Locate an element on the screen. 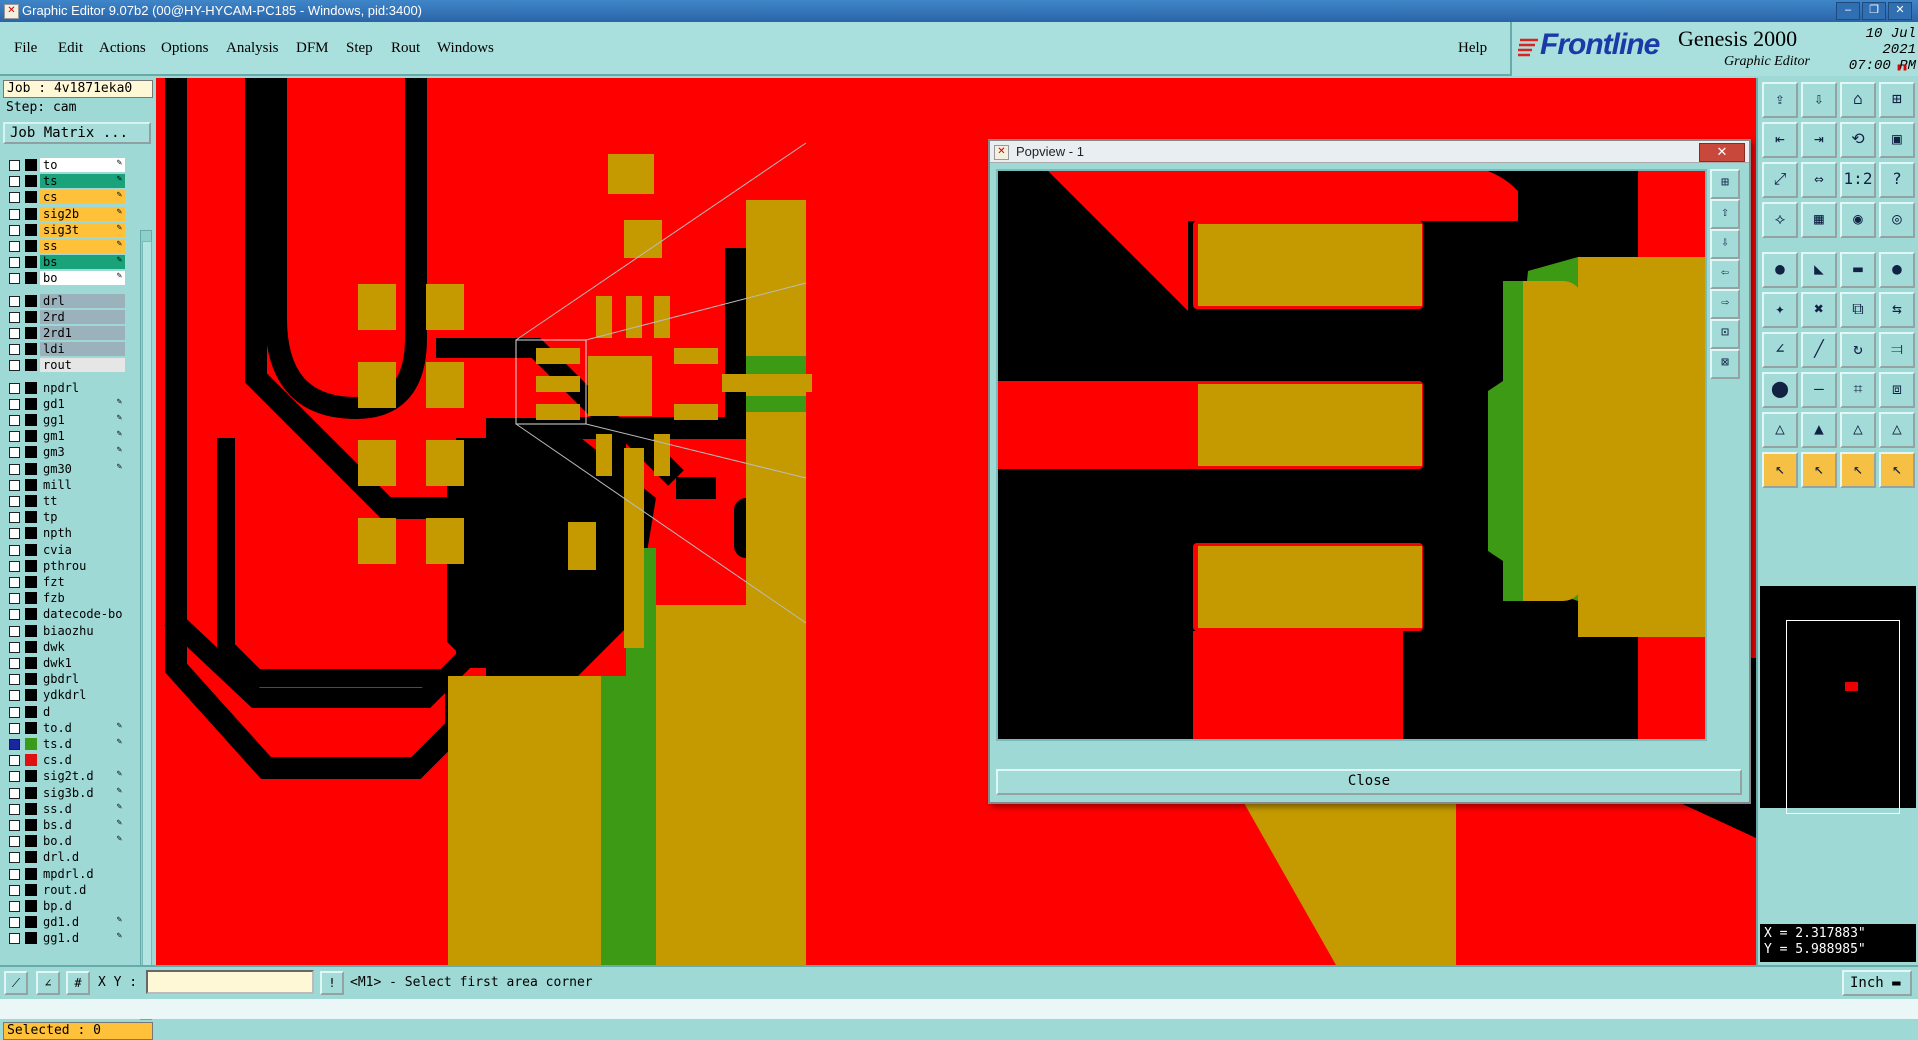 The image size is (1918, 1040). popview-close-button: Close is located at coordinates (1369, 782).